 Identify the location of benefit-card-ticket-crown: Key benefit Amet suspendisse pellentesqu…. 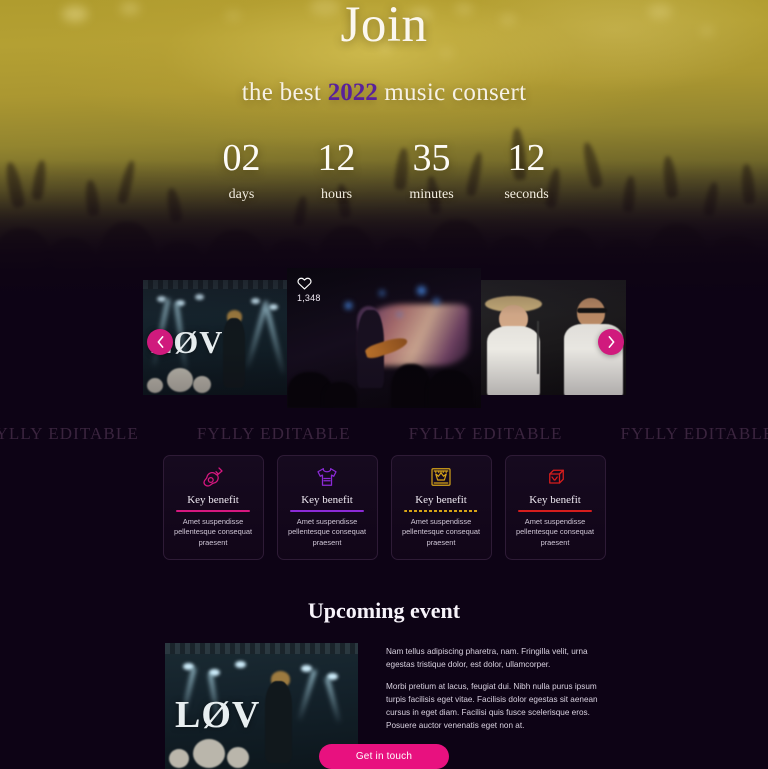
(441, 507).